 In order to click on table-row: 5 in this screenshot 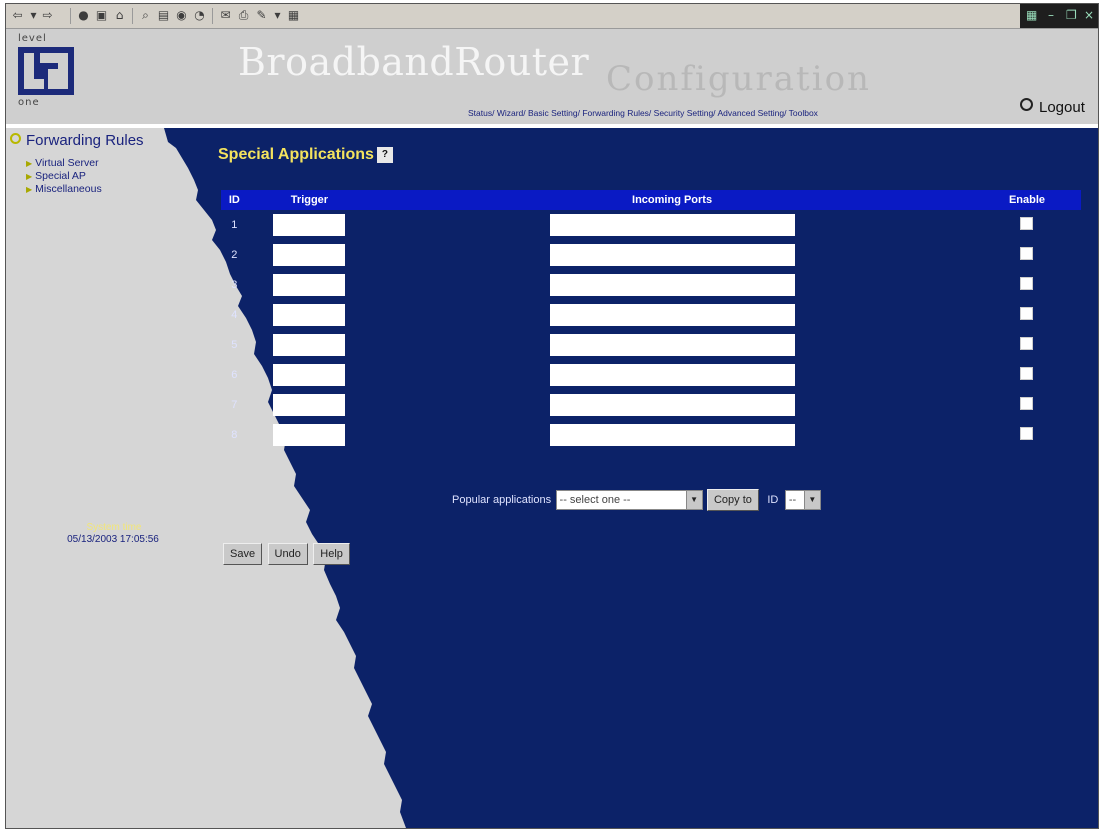, I will do `click(651, 345)`.